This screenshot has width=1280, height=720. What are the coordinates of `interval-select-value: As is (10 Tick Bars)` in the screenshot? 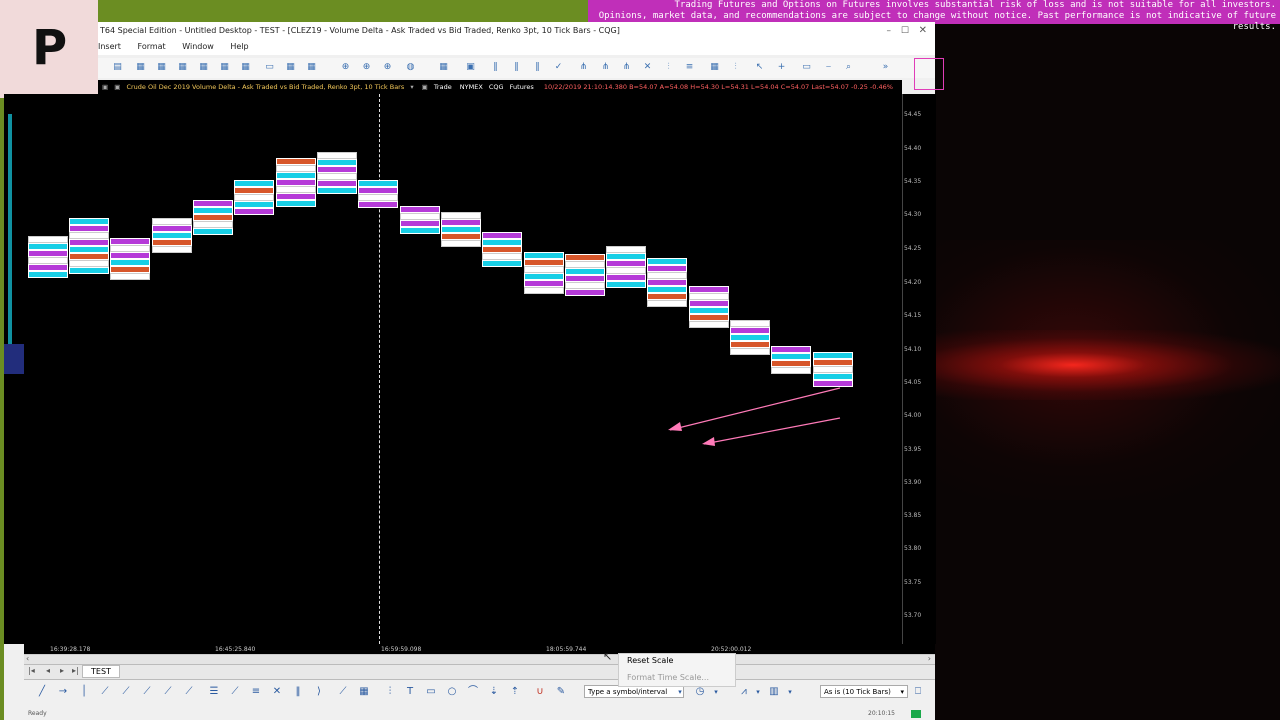 It's located at (857, 692).